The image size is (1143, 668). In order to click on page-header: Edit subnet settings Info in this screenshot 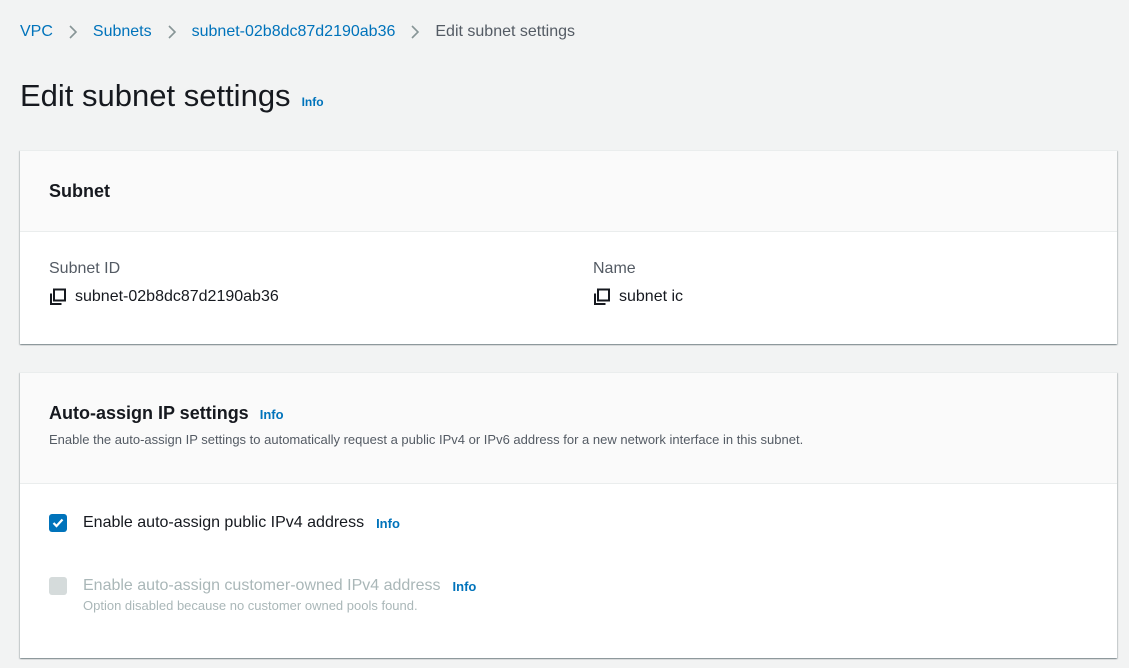, I will do `click(172, 96)`.